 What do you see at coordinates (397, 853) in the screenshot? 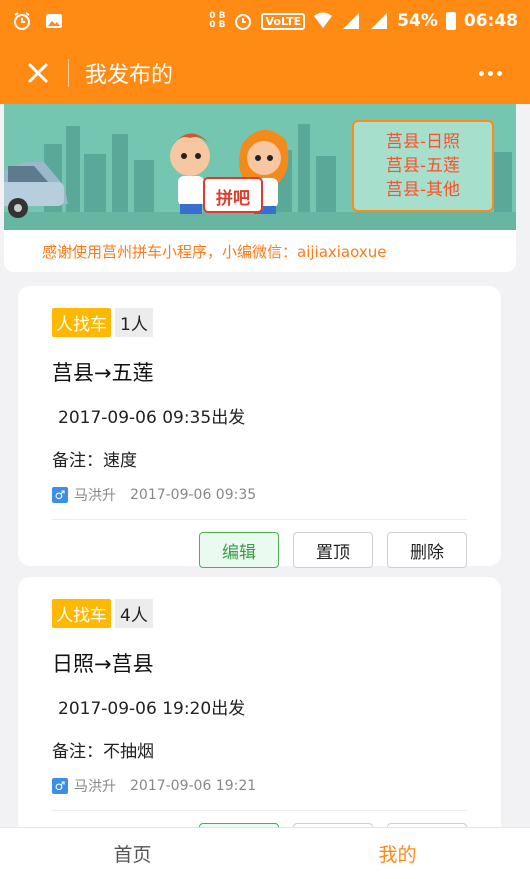
I see `tab-mine: 我的` at bounding box center [397, 853].